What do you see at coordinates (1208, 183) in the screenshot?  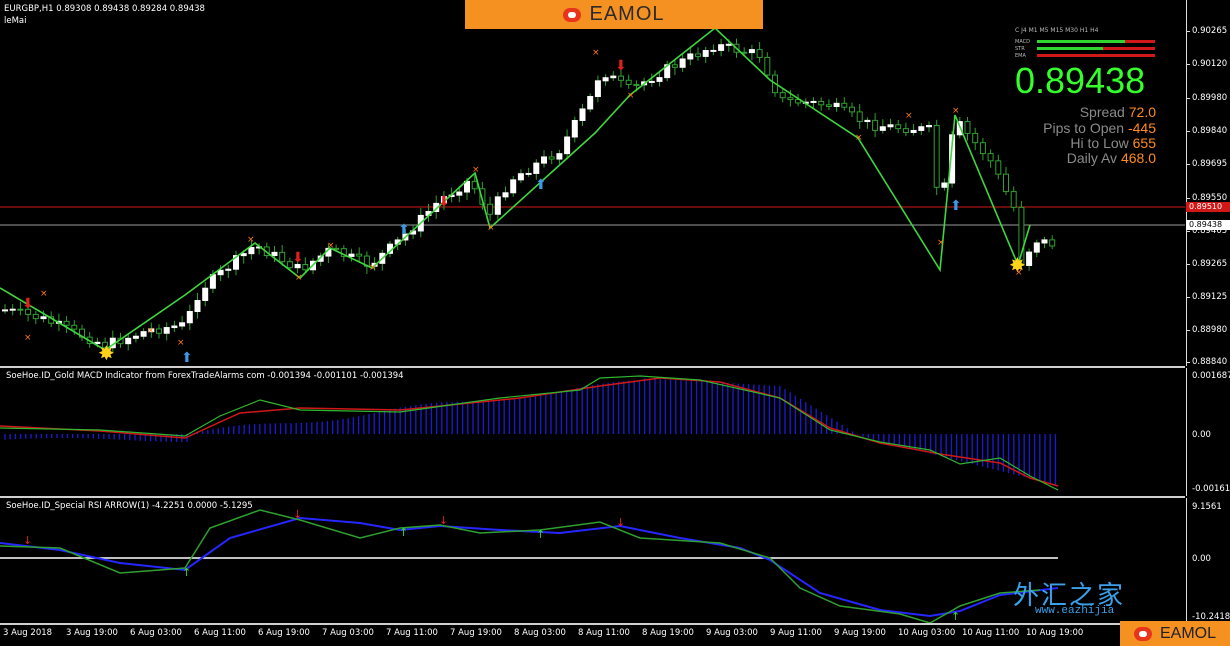 I see `price-axis` at bounding box center [1208, 183].